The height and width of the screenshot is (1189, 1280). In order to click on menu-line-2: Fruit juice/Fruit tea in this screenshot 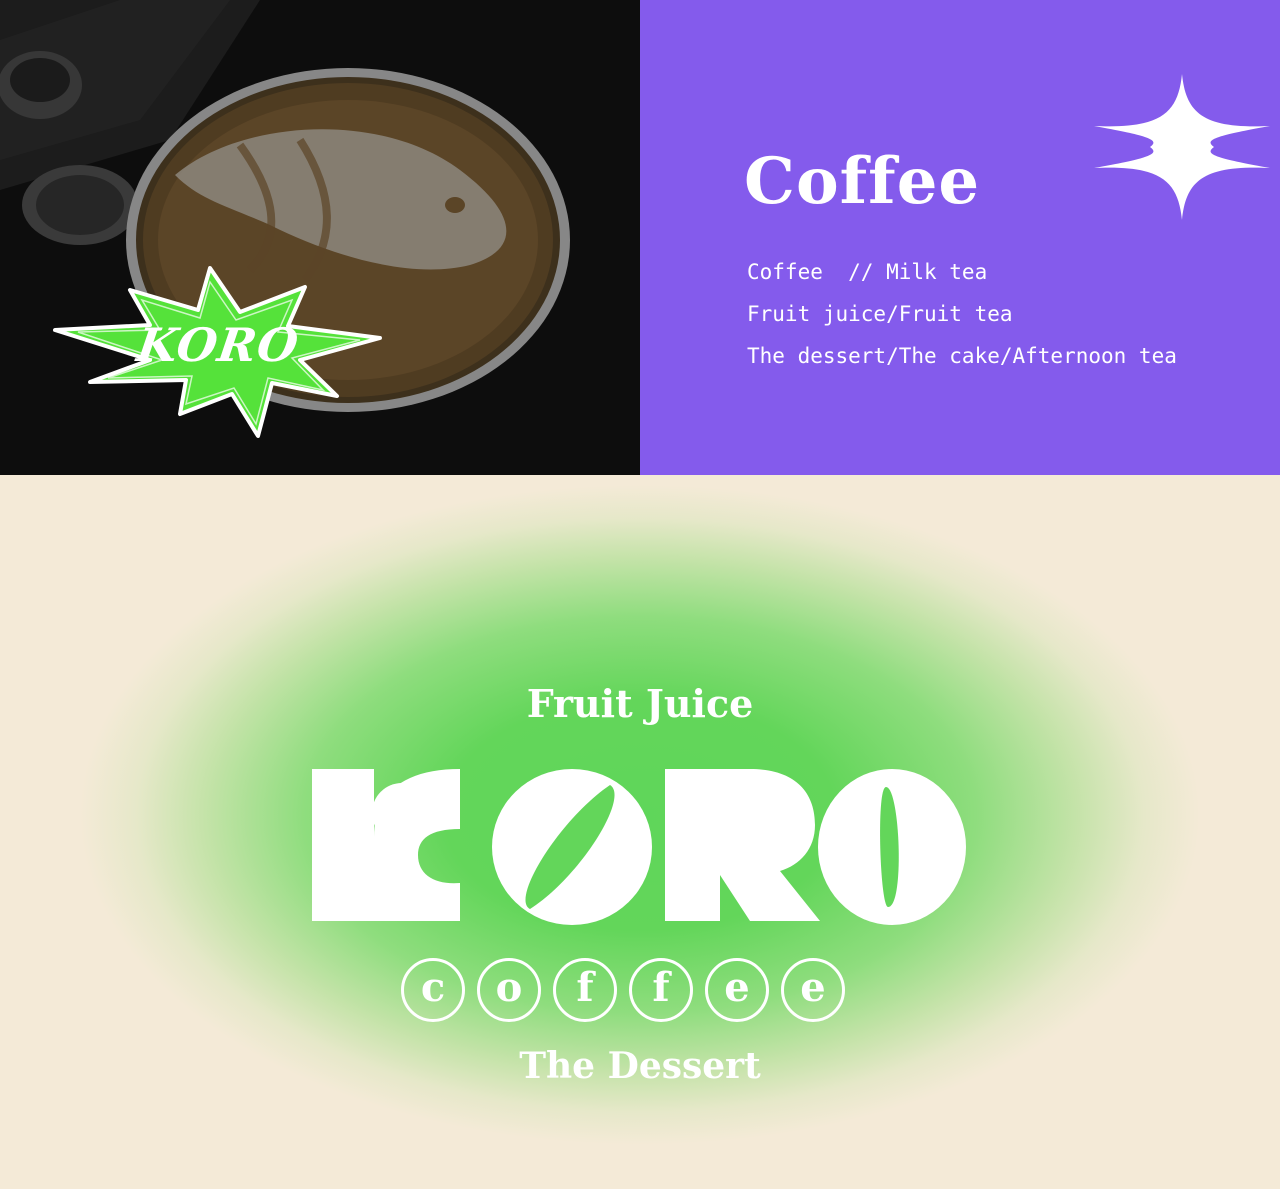, I will do `click(880, 314)`.